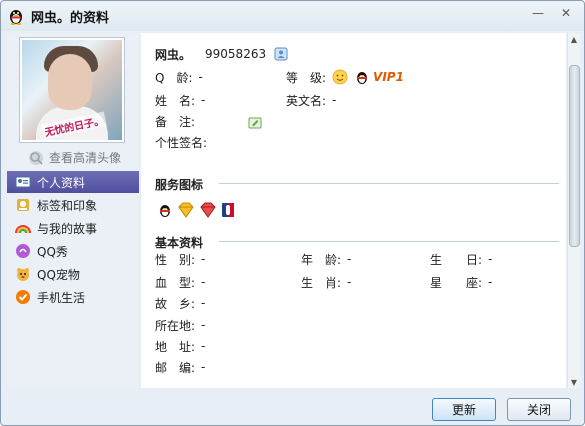 The height and width of the screenshot is (426, 585). Describe the element at coordinates (186, 210) in the screenshot. I see `yellow-diamond-icon` at that location.